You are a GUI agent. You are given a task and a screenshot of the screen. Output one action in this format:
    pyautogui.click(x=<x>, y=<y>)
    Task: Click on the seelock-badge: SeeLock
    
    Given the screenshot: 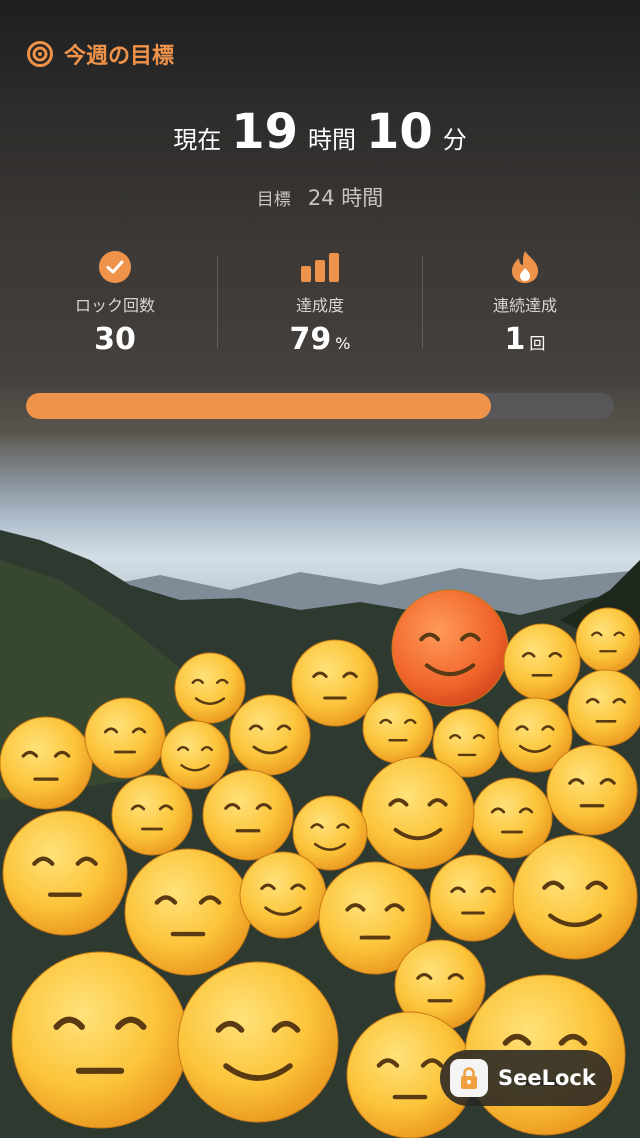 What is the action you would take?
    pyautogui.click(x=526, y=1078)
    